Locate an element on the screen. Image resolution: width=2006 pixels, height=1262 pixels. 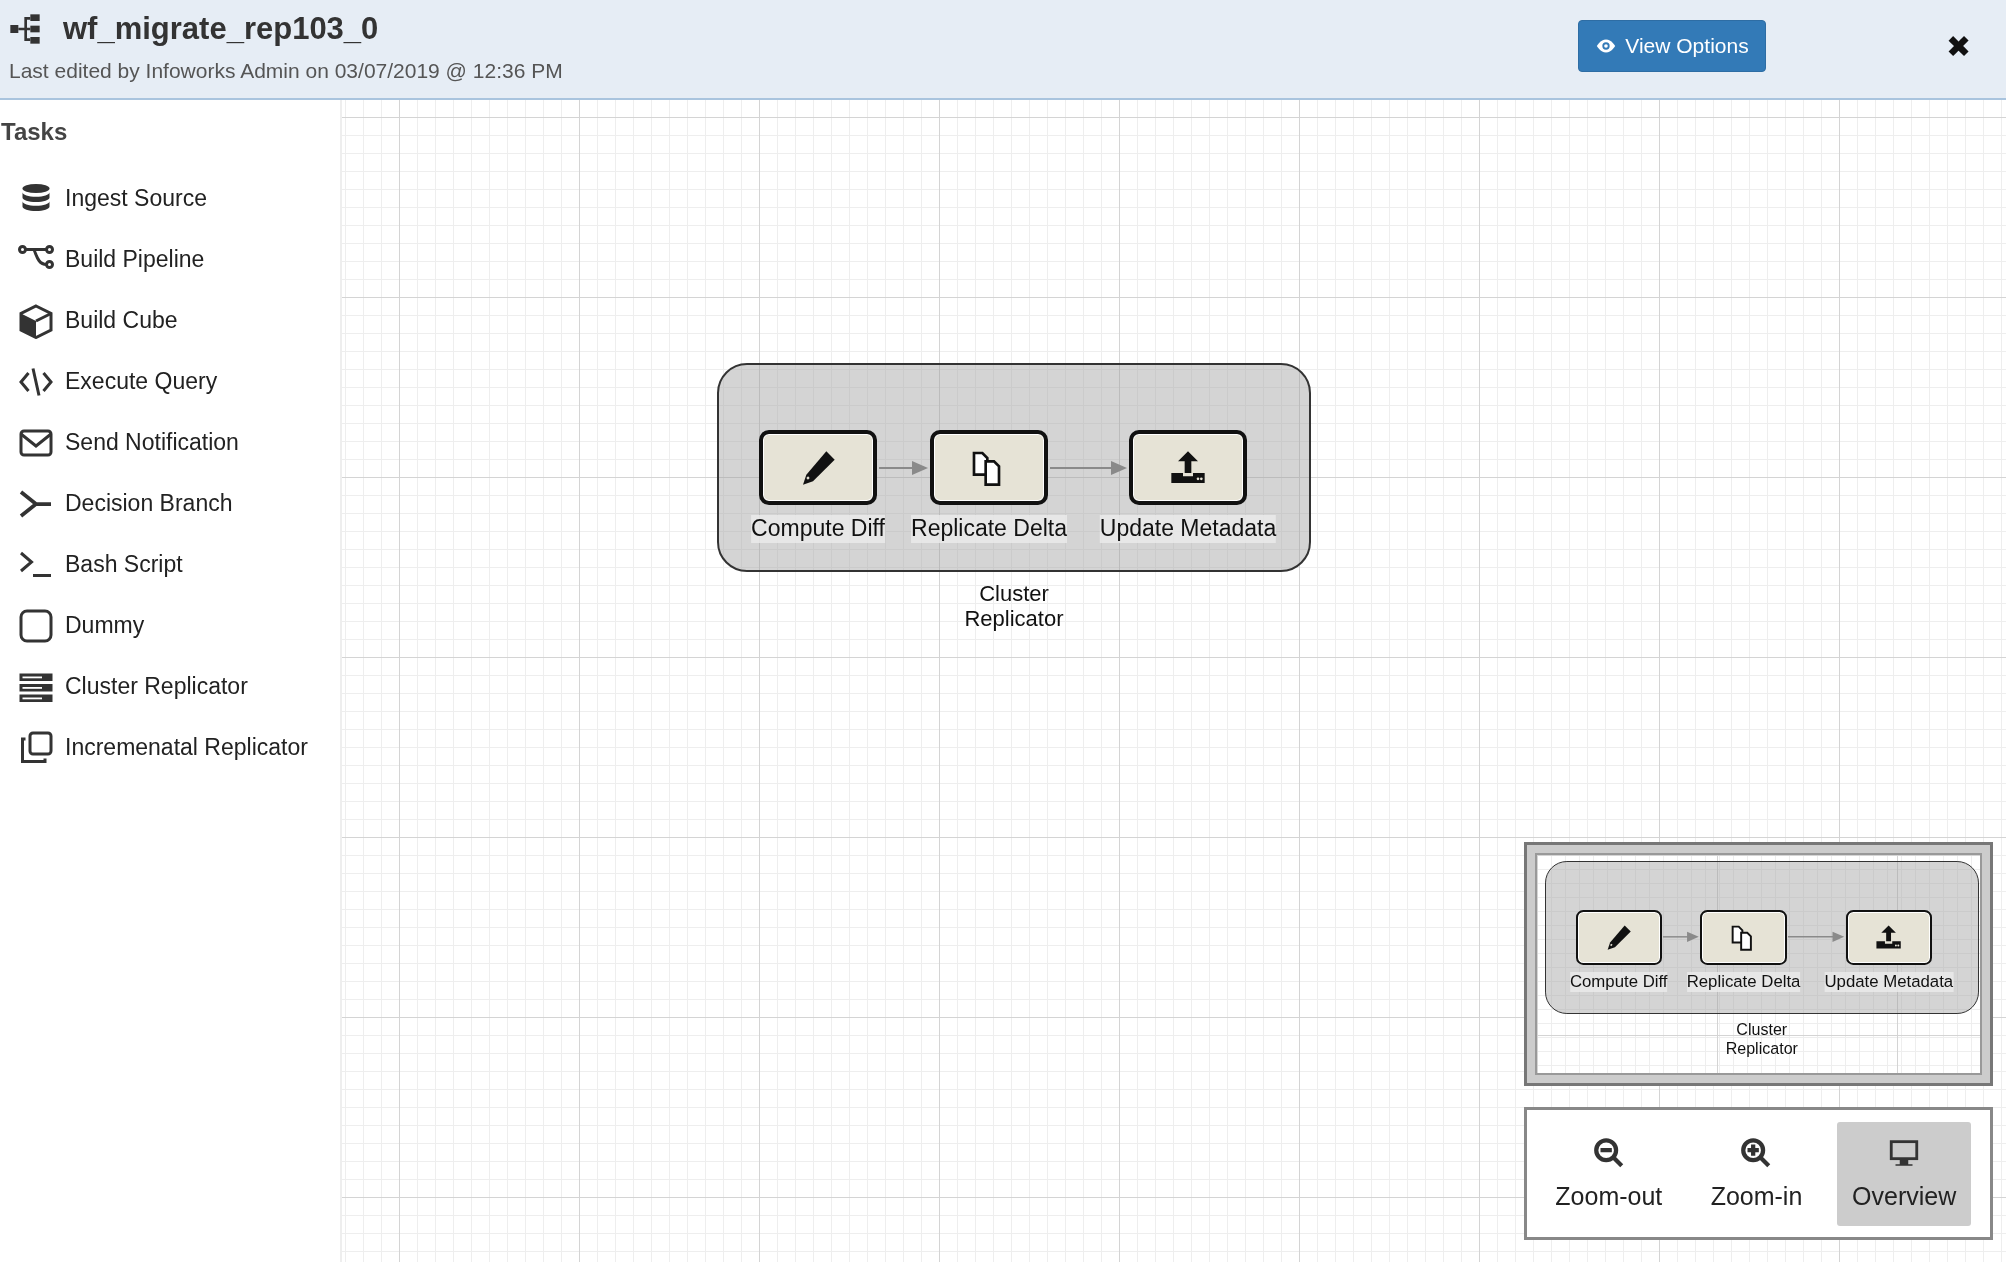
task-item: Execute Query is located at coordinates (109, 381).